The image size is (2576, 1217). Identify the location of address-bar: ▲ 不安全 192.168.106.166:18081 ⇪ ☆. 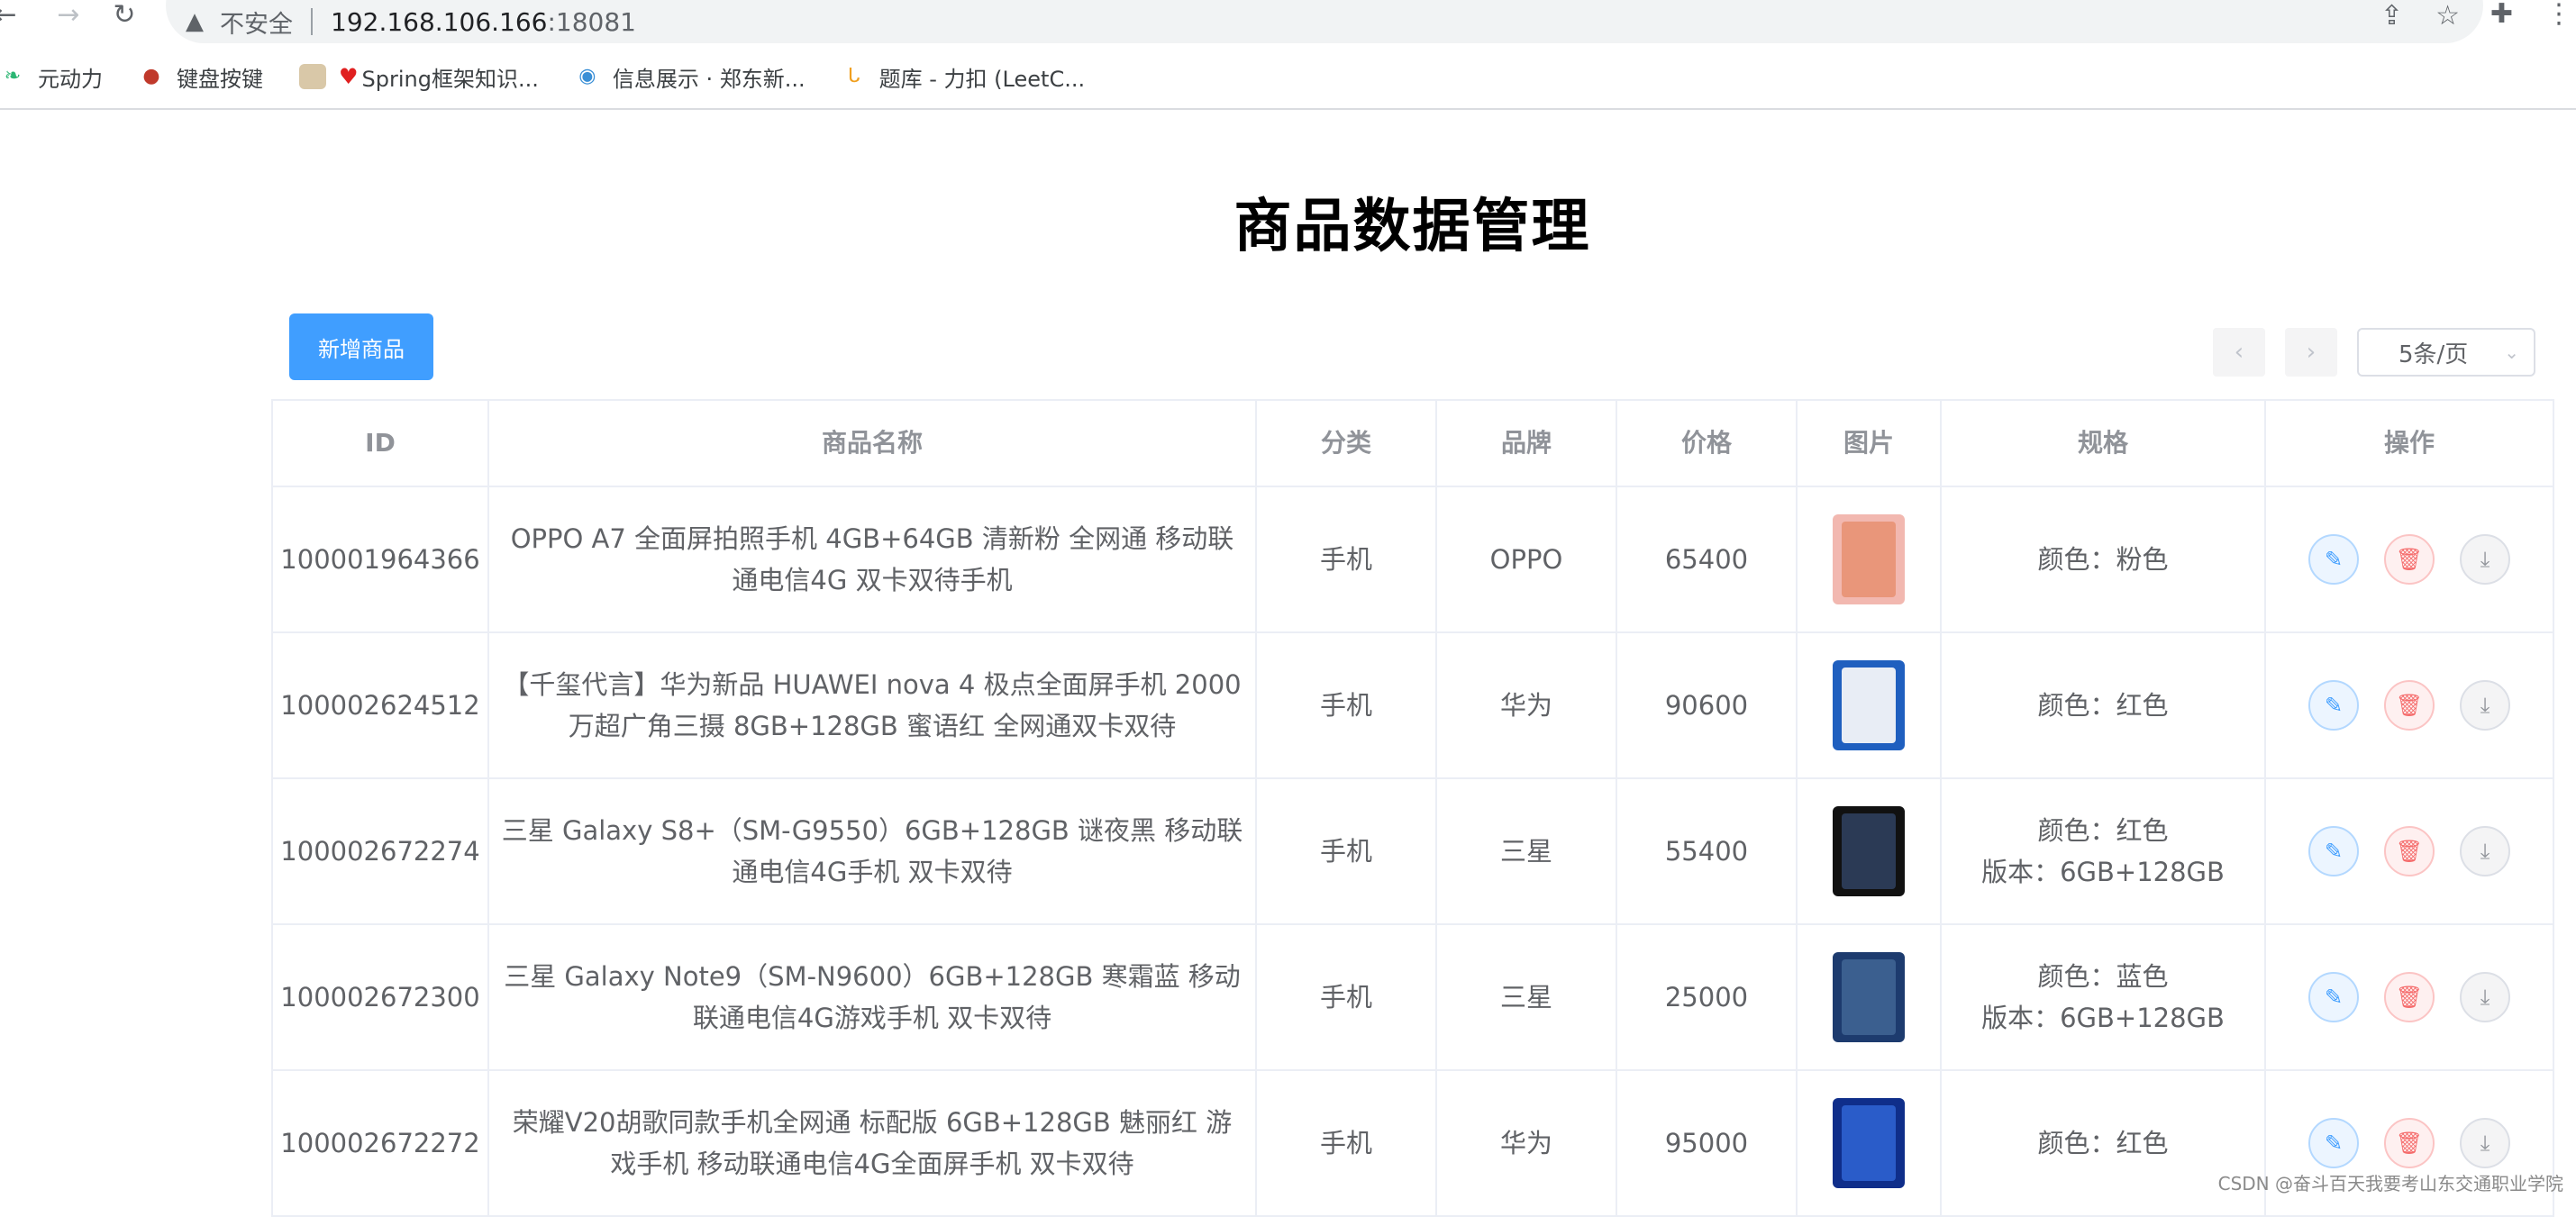
(1324, 22).